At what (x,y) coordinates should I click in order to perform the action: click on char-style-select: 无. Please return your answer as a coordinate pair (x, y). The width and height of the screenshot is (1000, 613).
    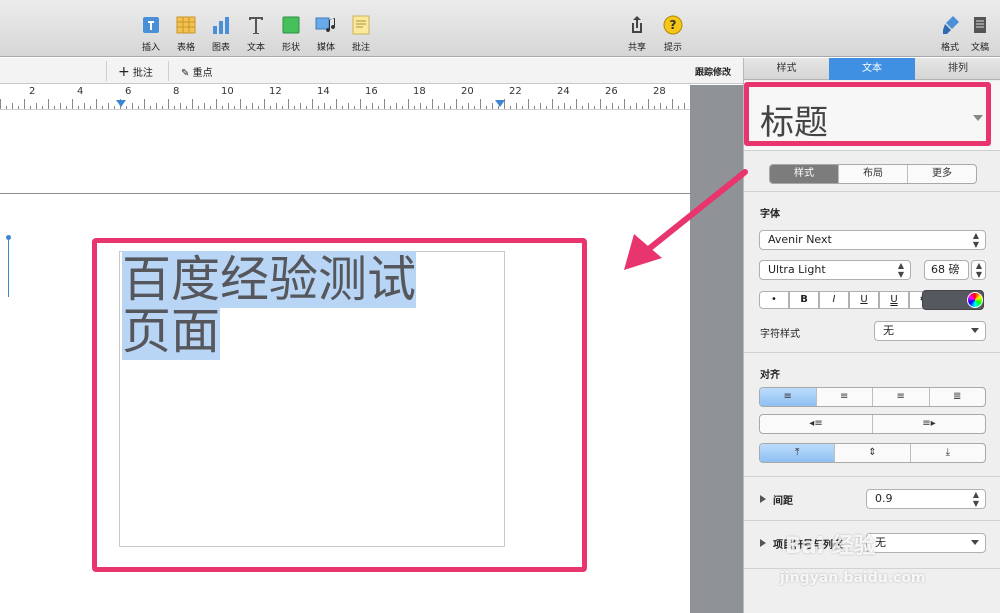
    Looking at the image, I should click on (930, 331).